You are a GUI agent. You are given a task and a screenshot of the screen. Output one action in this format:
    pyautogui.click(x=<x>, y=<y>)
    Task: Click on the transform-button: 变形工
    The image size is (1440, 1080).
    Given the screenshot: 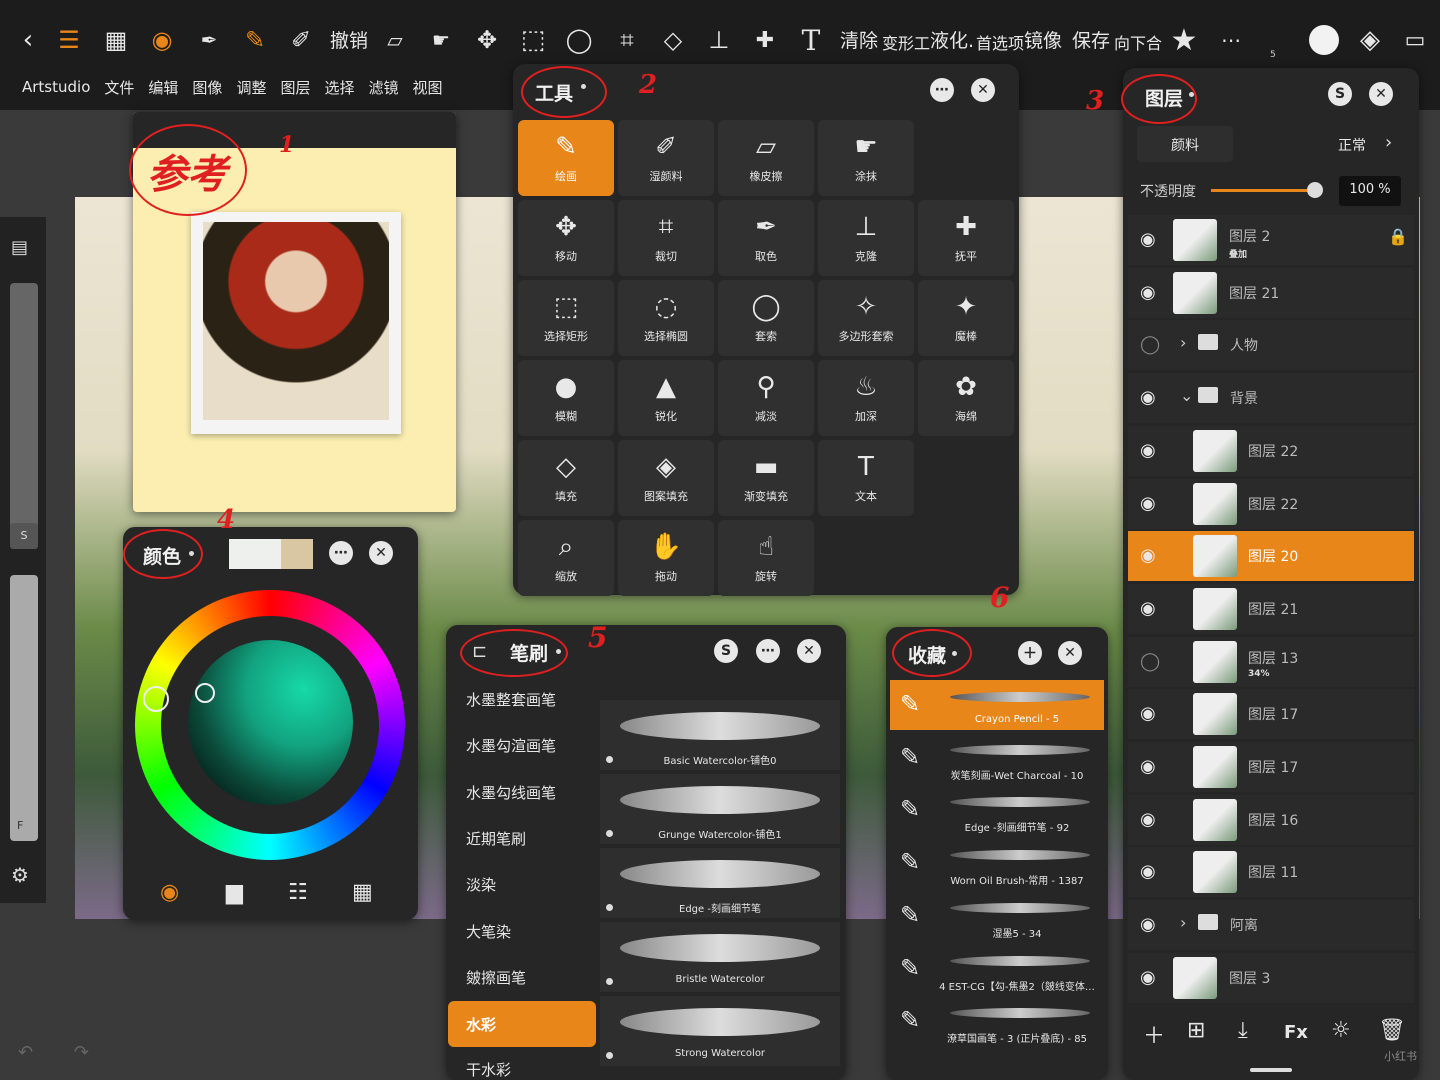 What is the action you would take?
    pyautogui.click(x=906, y=42)
    